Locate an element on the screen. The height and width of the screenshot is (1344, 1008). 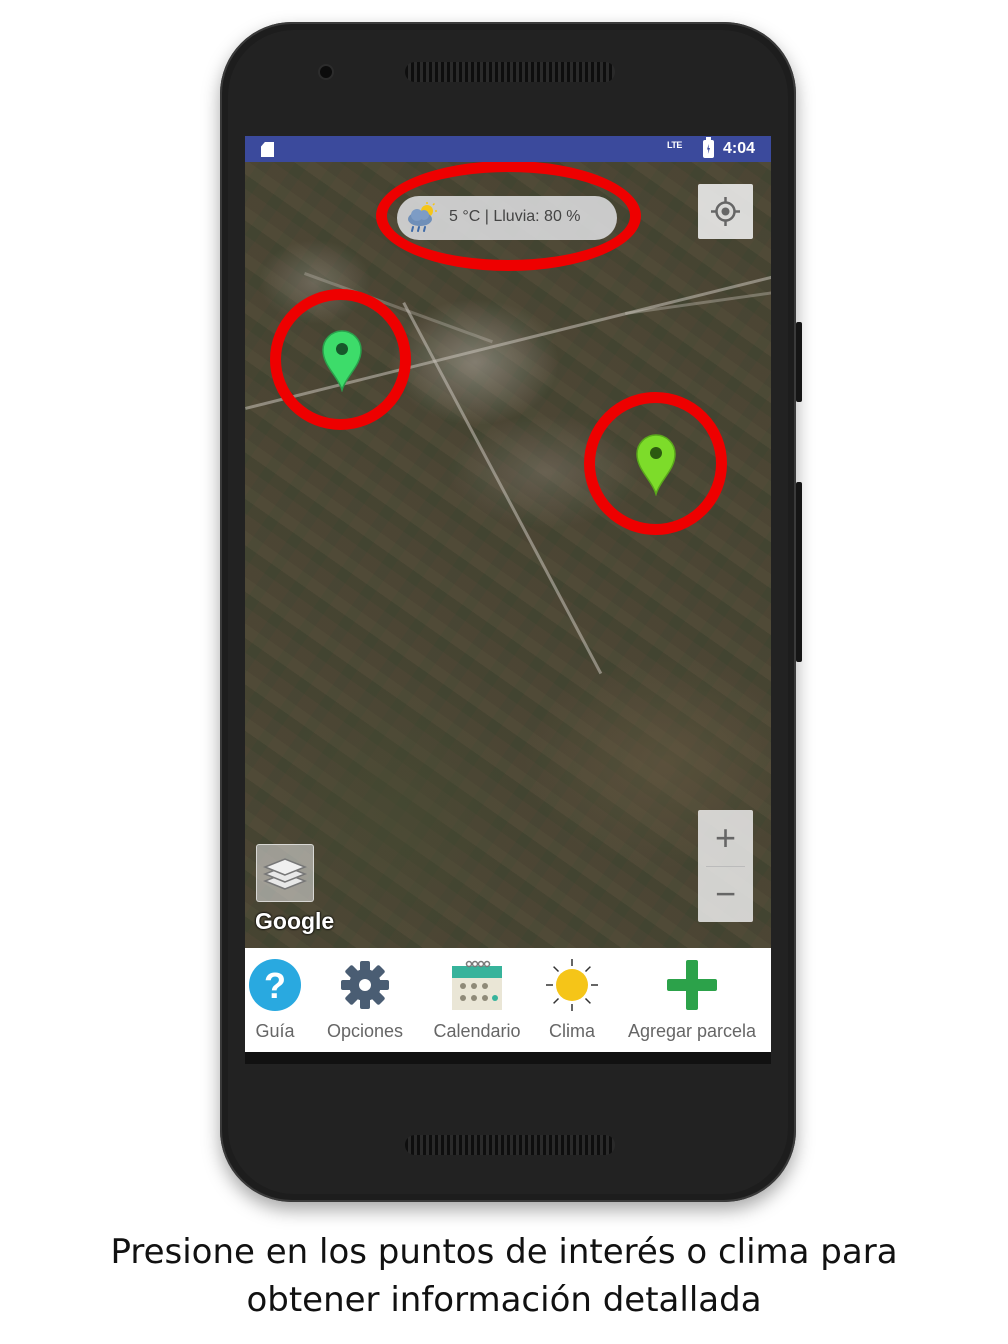
weather-highlight-circle is located at coordinates (508, 216).